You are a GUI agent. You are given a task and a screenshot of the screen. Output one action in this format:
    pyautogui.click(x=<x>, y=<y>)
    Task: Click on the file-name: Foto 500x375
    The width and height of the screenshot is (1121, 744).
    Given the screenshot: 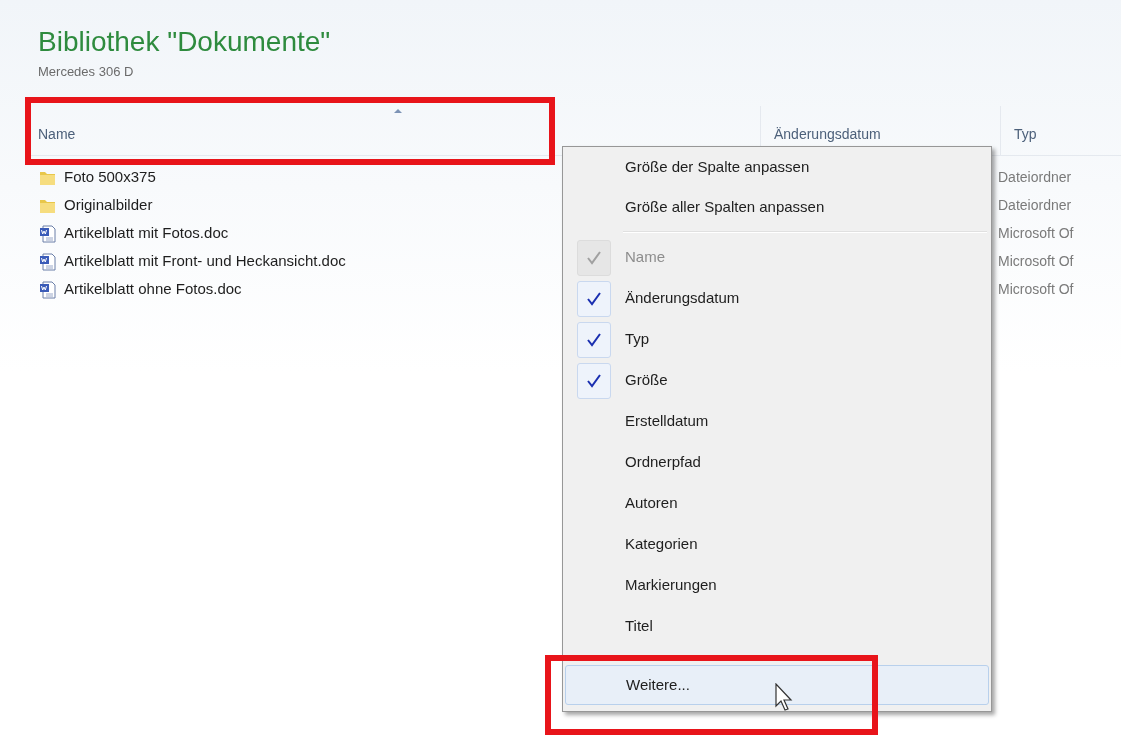 What is the action you would take?
    pyautogui.click(x=110, y=177)
    